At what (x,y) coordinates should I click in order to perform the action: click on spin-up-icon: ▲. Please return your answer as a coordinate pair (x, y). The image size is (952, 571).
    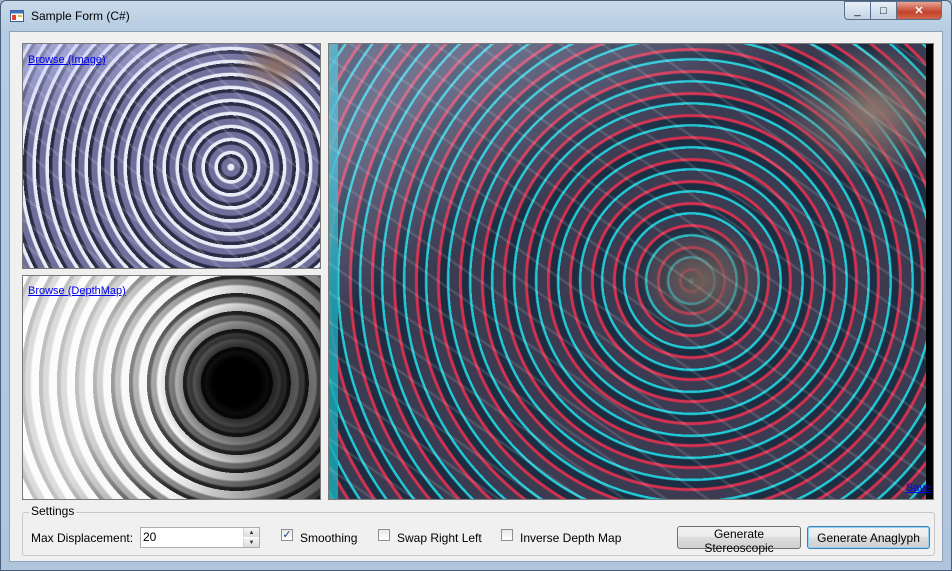
    Looking at the image, I should click on (251, 532).